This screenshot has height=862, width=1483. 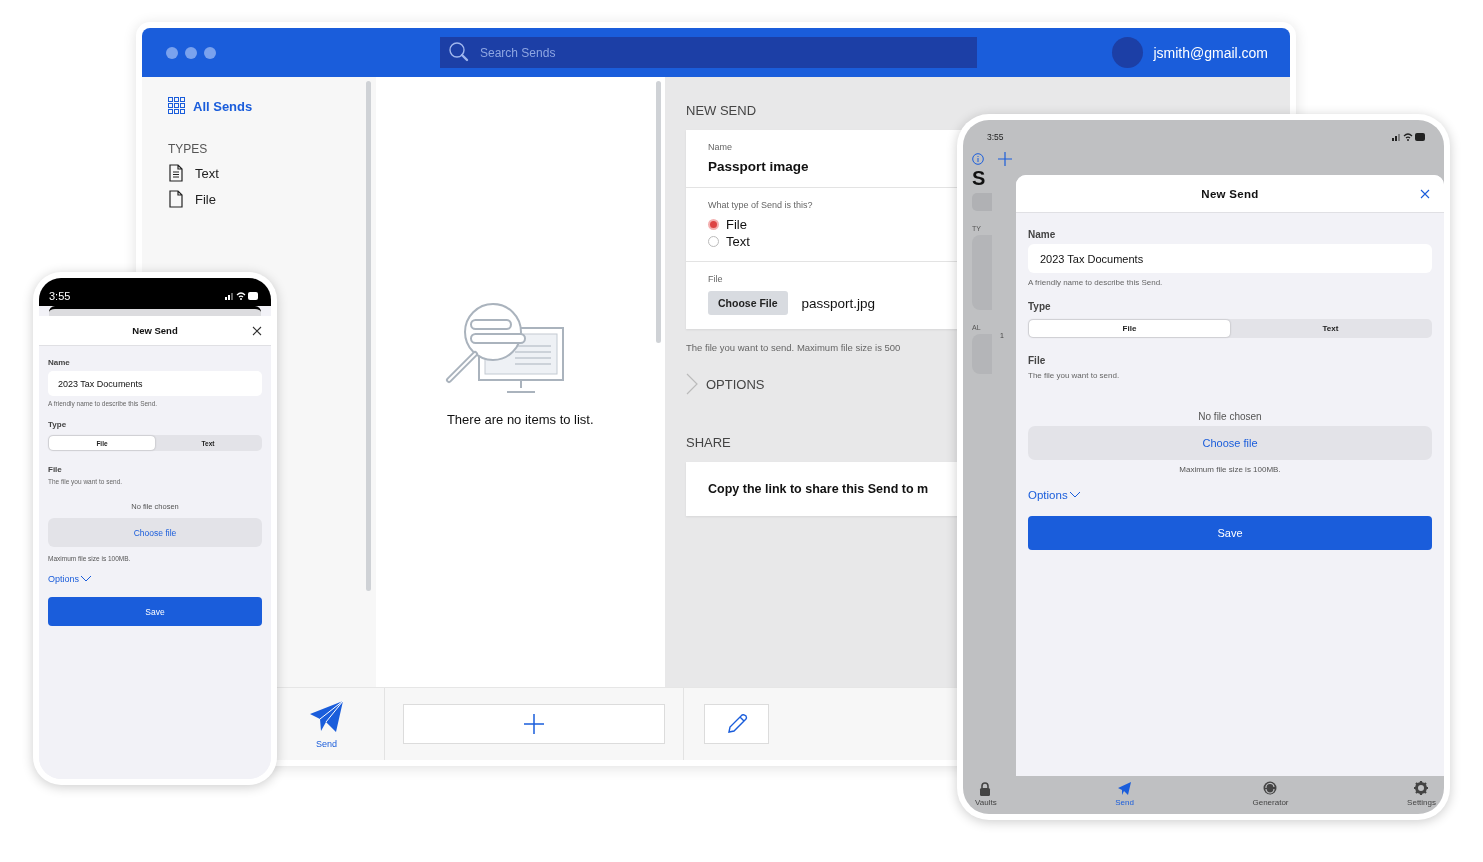 I want to click on tab-label: Send, so click(x=1124, y=802).